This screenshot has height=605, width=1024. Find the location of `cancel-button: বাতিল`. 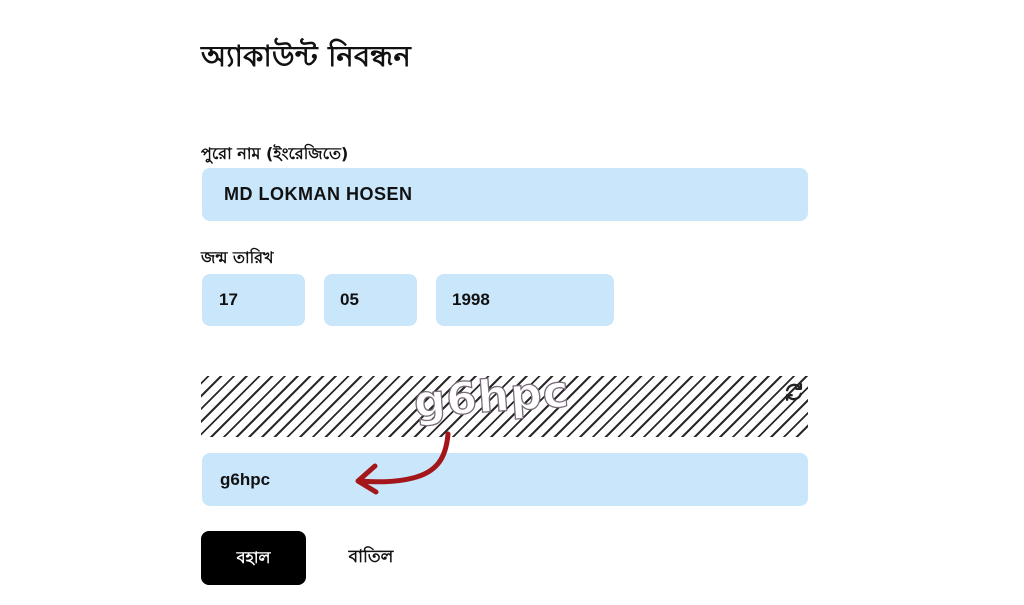

cancel-button: বাতিল is located at coordinates (371, 558).